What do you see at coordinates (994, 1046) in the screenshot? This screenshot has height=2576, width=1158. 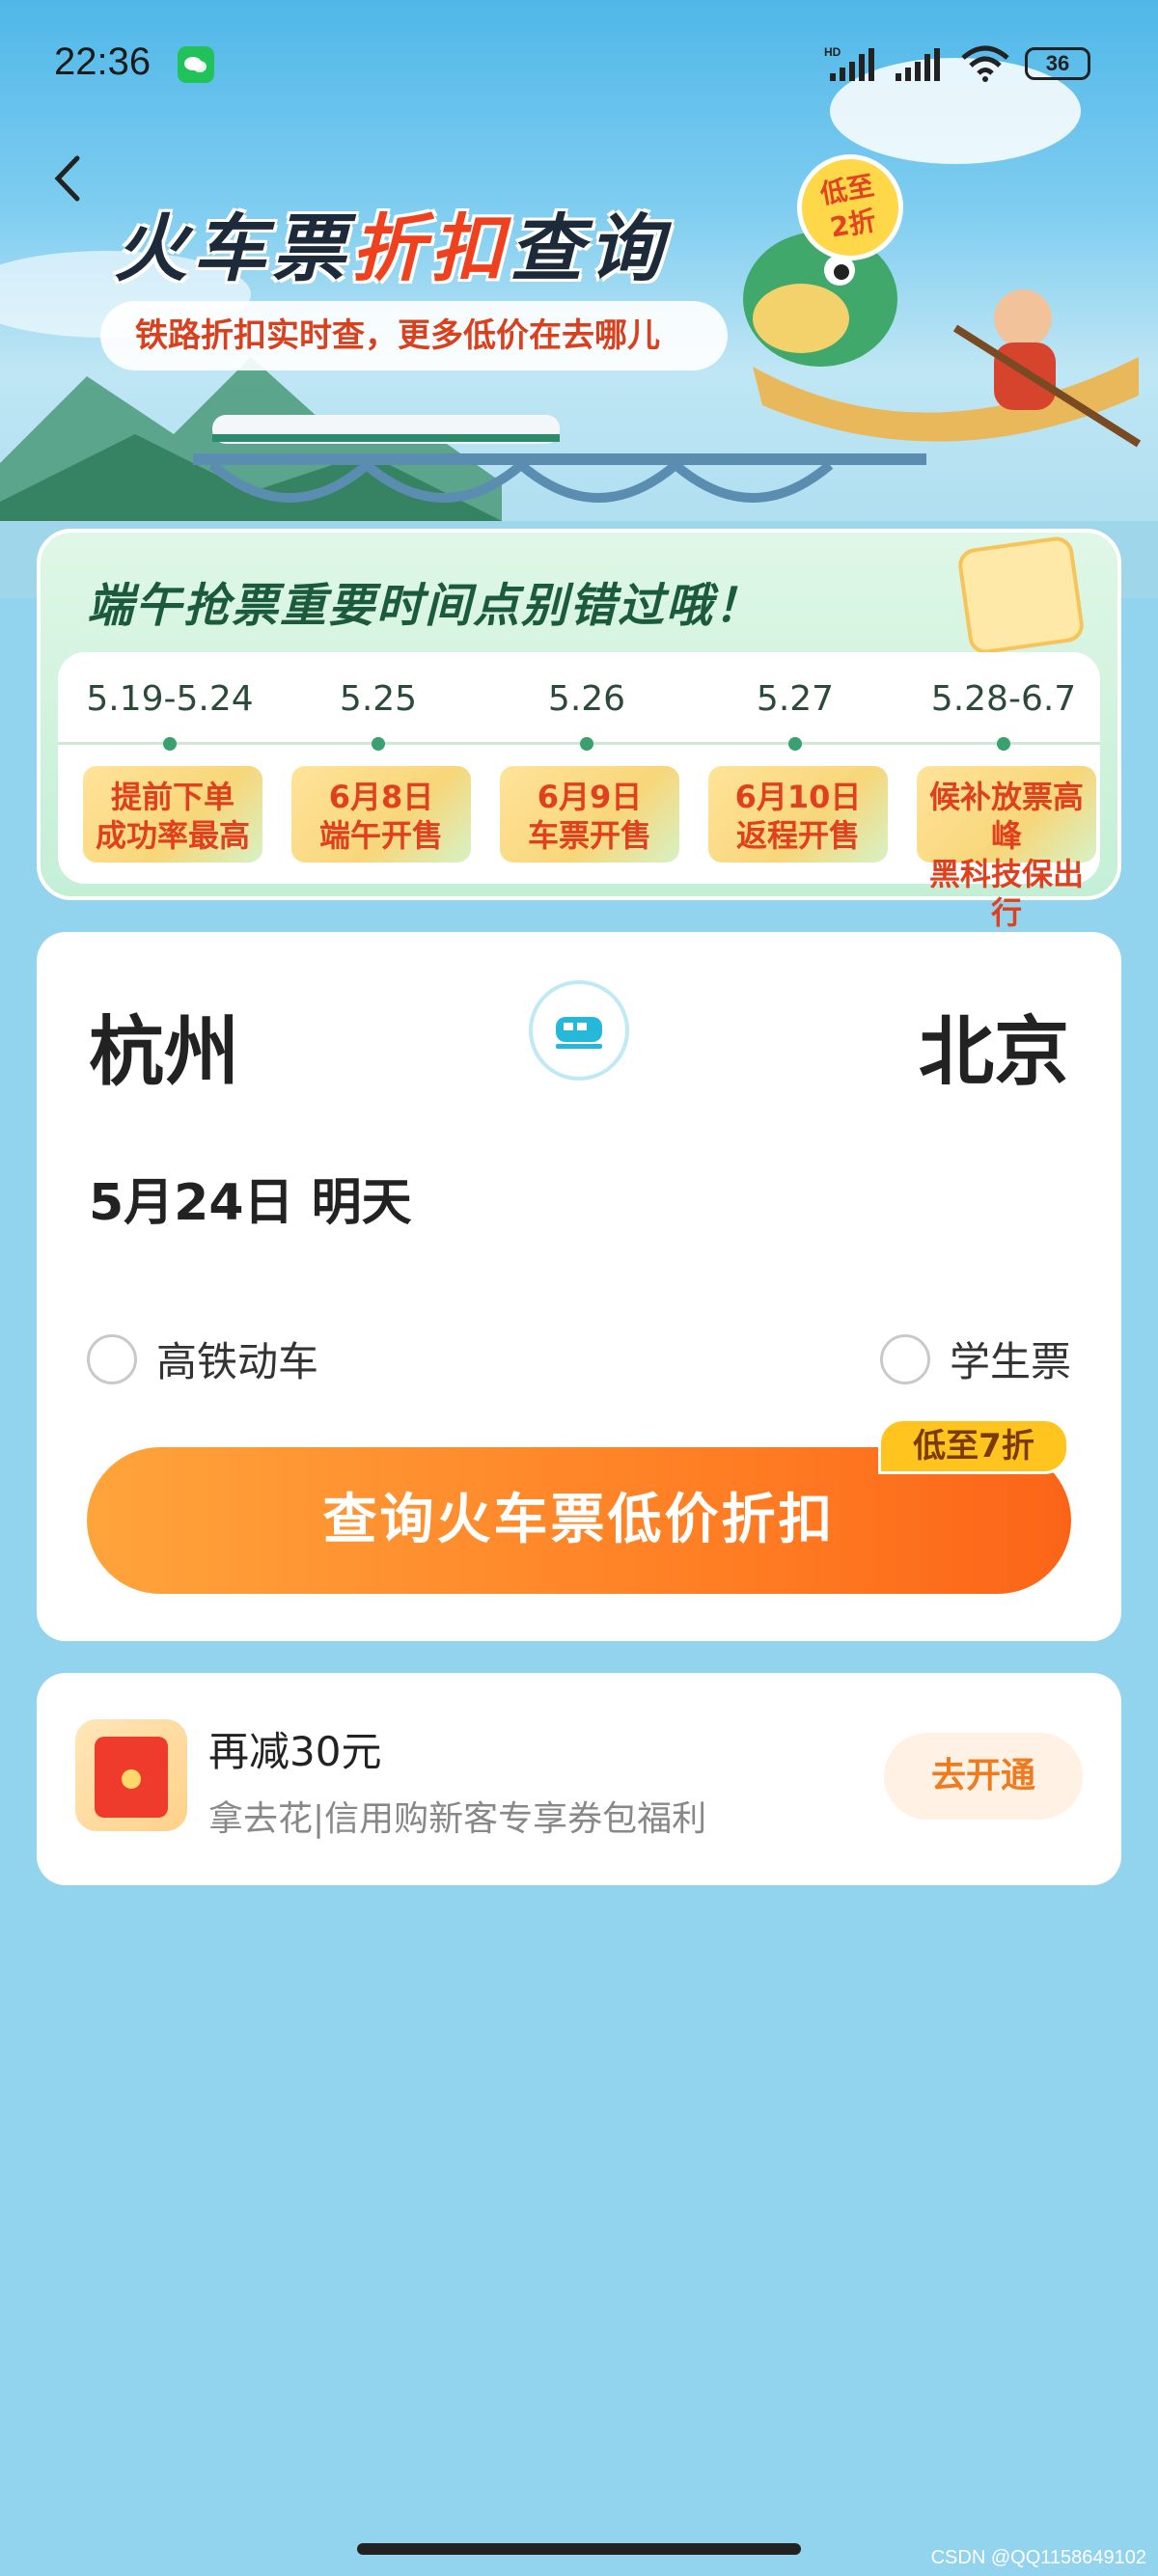 I see `arrival-city: 北京` at bounding box center [994, 1046].